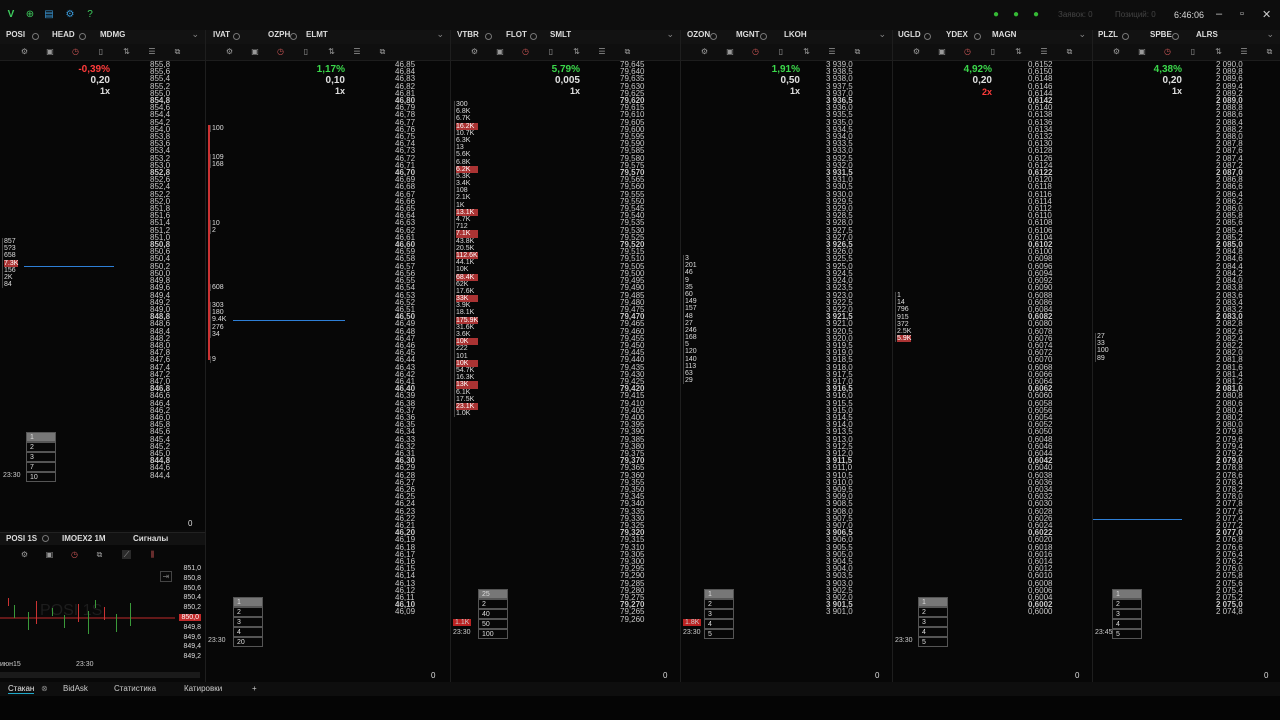  What do you see at coordinates (467, 205) in the screenshot?
I see `volume-cell: 1K` at bounding box center [467, 205].